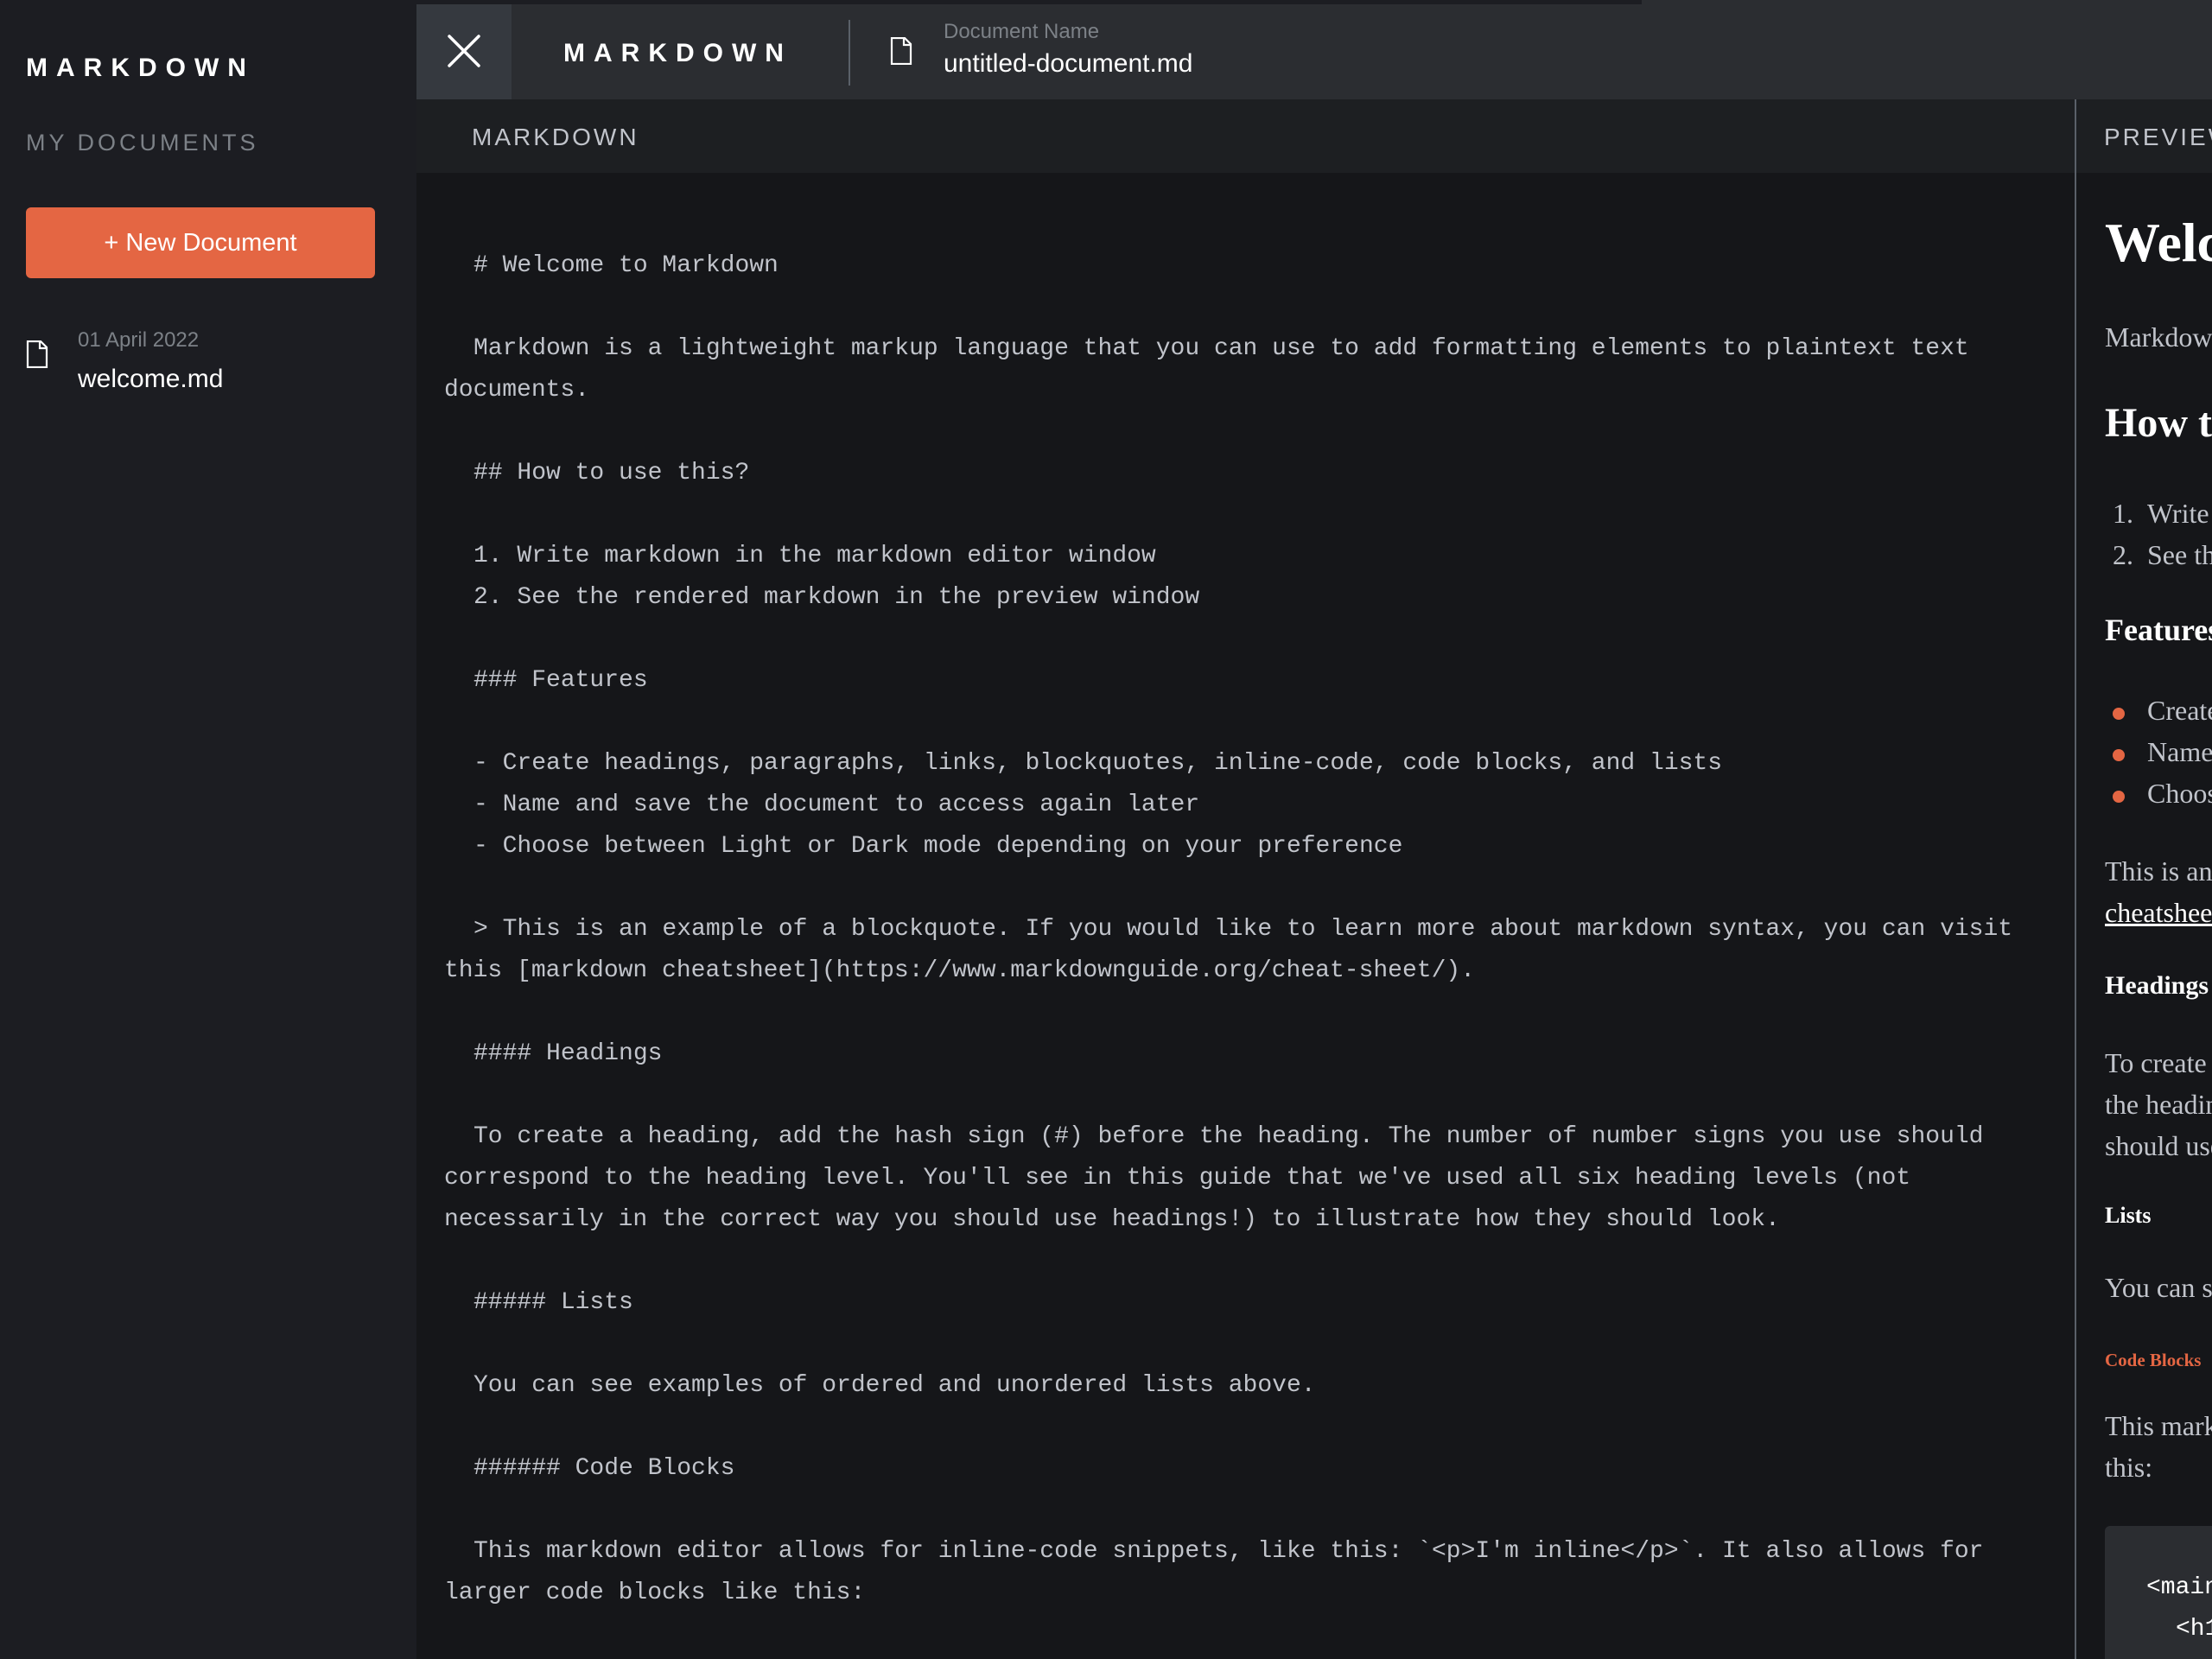 The height and width of the screenshot is (1659, 2212). Describe the element at coordinates (677, 53) in the screenshot. I see `header-brand: MARKDOWN` at that location.